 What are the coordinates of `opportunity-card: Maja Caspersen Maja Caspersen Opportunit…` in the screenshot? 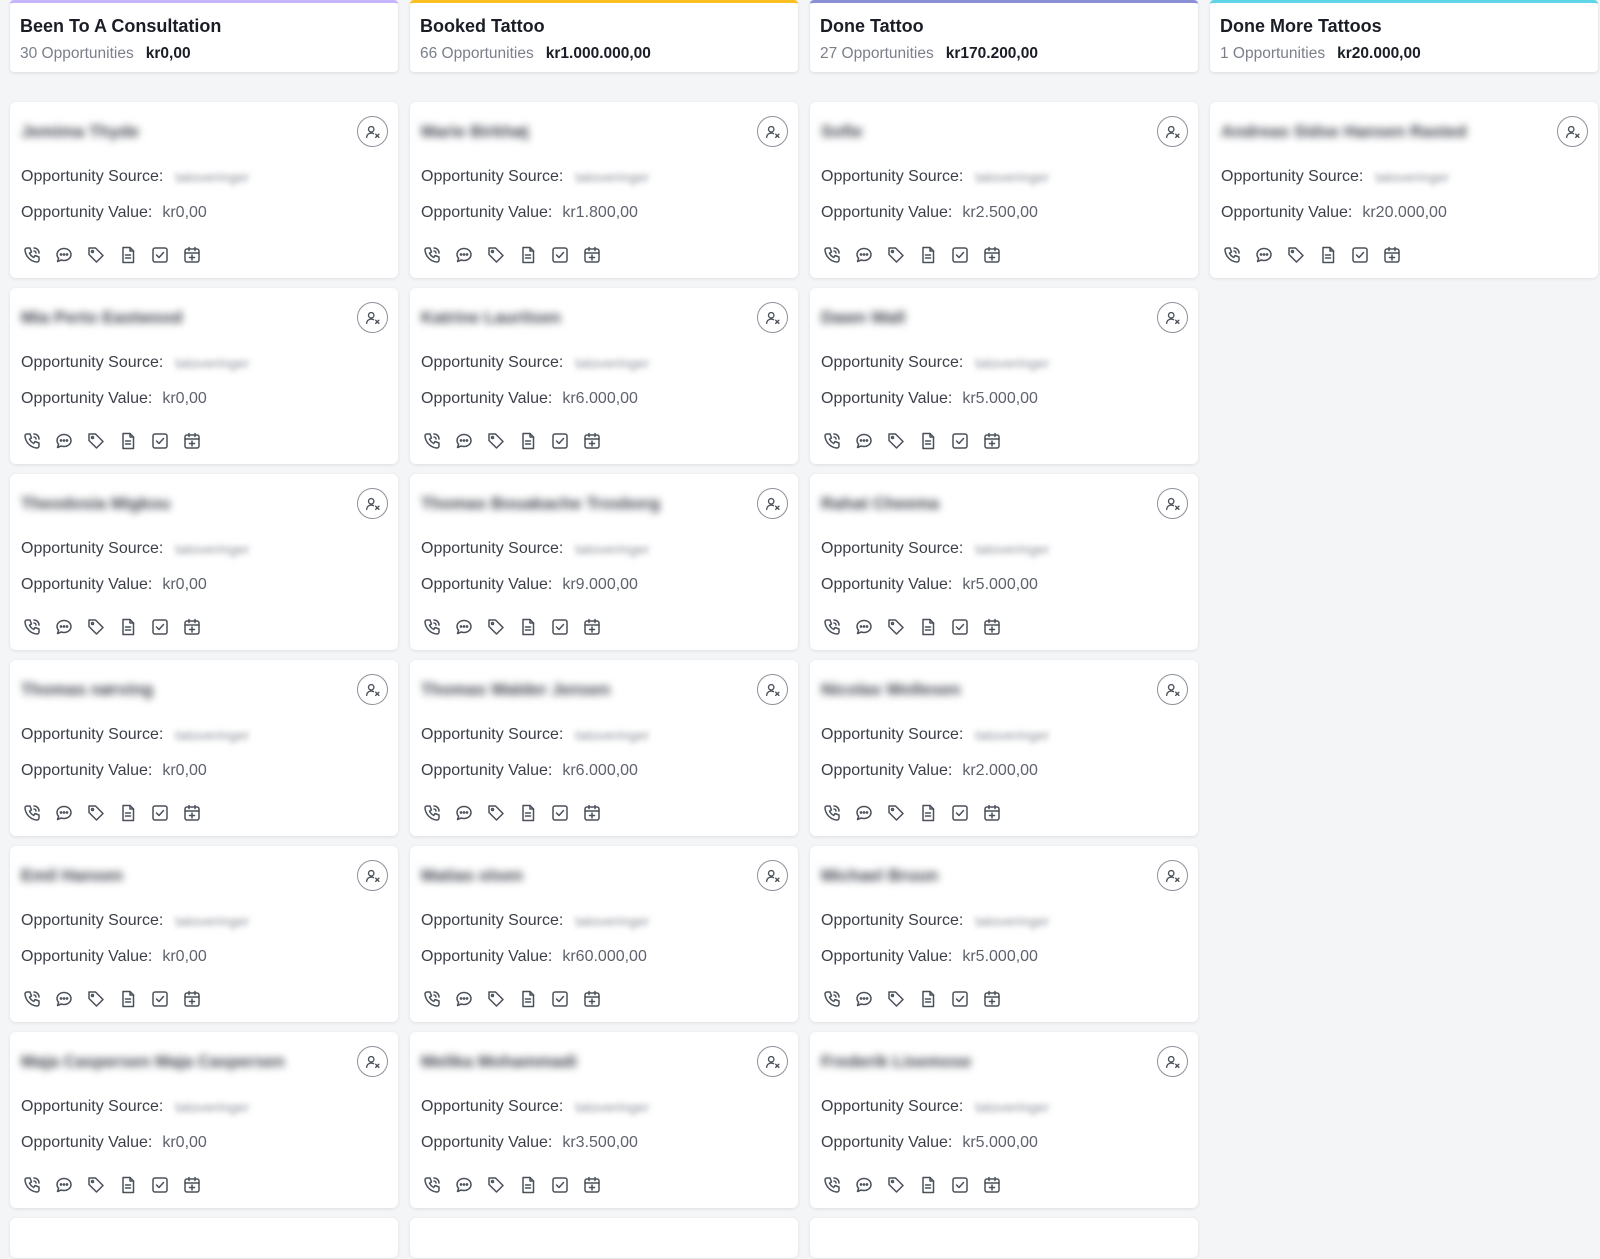 It's located at (204, 1120).